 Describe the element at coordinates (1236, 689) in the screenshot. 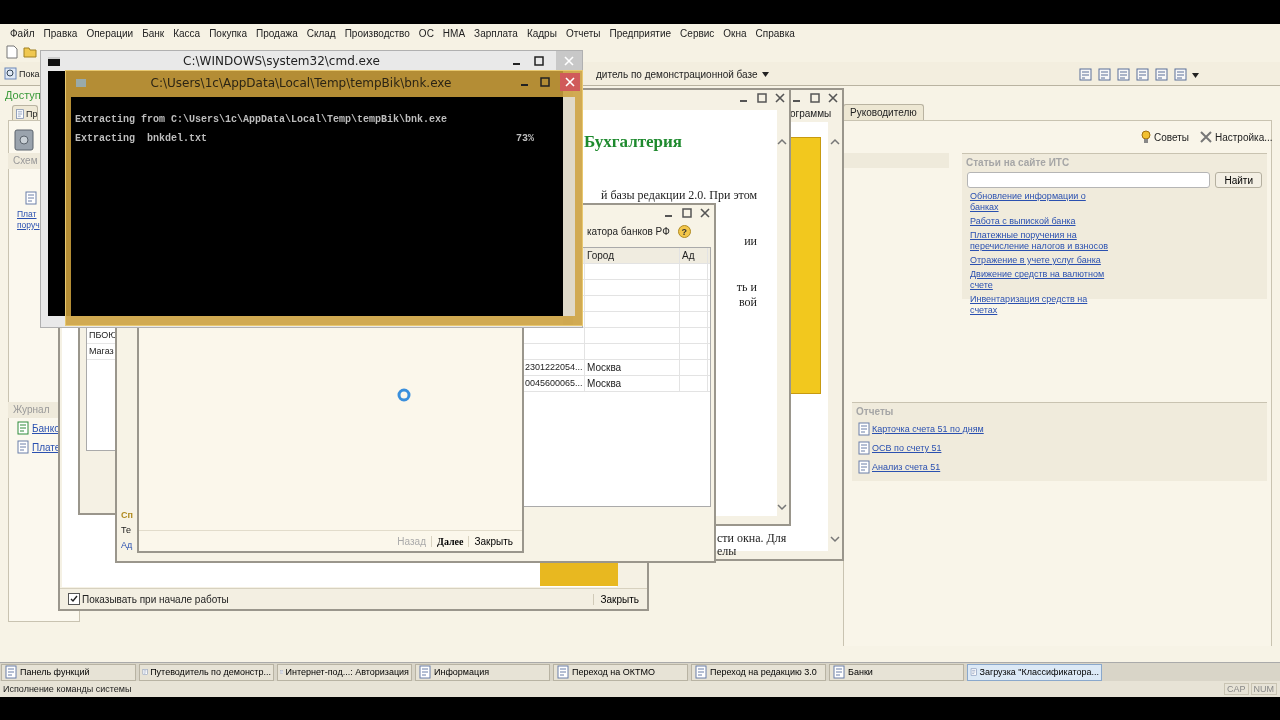

I see `status-indicator: CAP` at that location.